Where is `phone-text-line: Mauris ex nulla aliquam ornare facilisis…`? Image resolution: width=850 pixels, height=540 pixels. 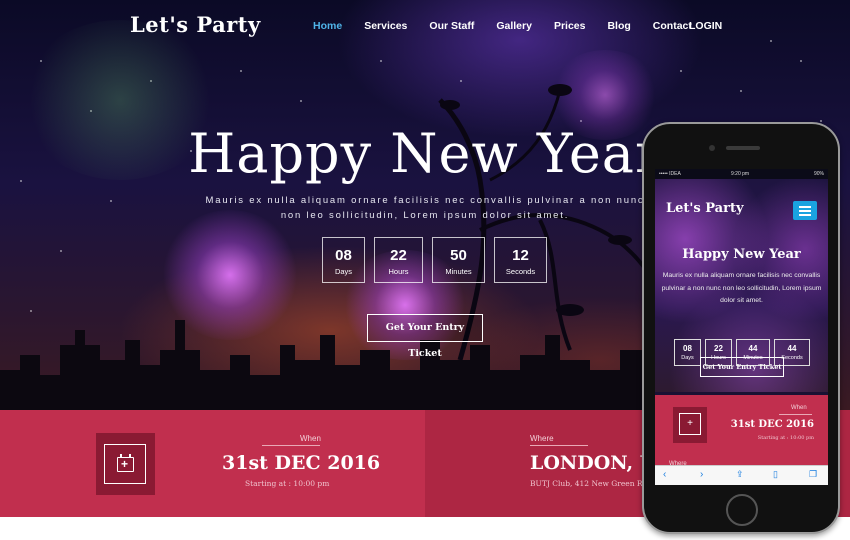
phone-text-line: Mauris ex nulla aliquam ornare facilisis… is located at coordinates (741, 275).